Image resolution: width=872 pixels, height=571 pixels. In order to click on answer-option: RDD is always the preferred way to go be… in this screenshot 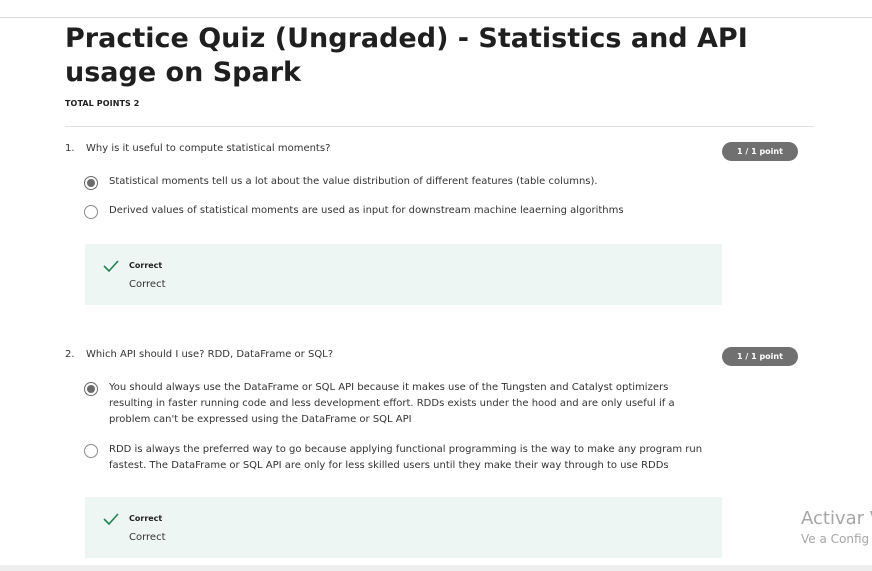, I will do `click(399, 459)`.